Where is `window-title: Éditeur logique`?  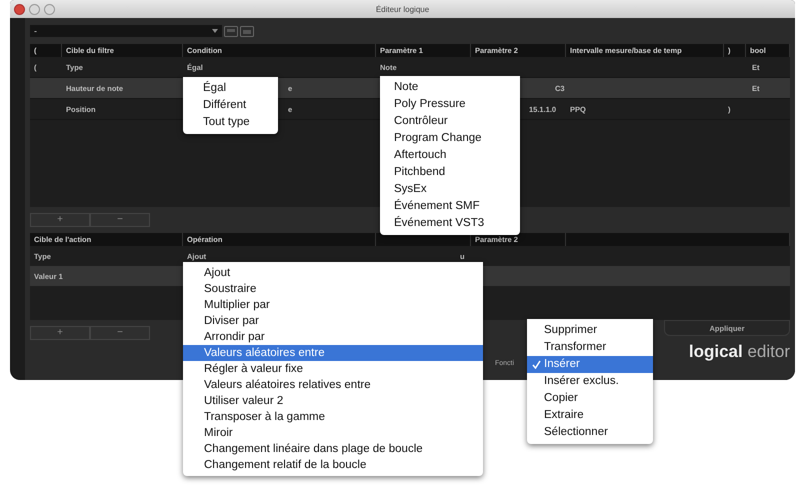 window-title: Éditeur logique is located at coordinates (403, 9).